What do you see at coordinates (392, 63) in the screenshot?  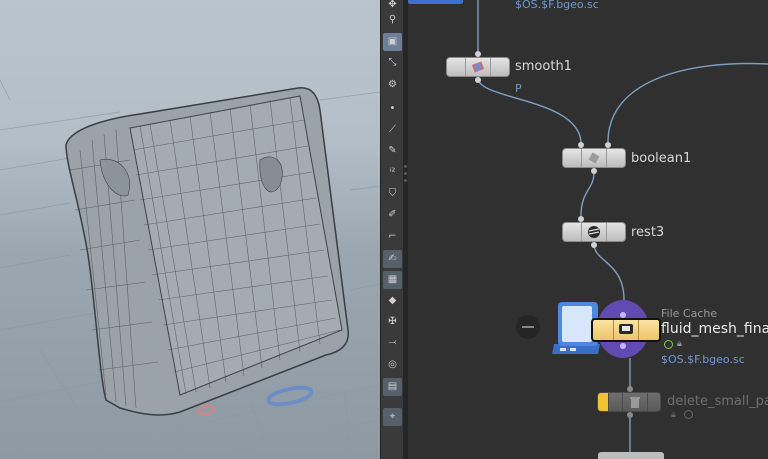 I see `scale-icon: ⤡` at bounding box center [392, 63].